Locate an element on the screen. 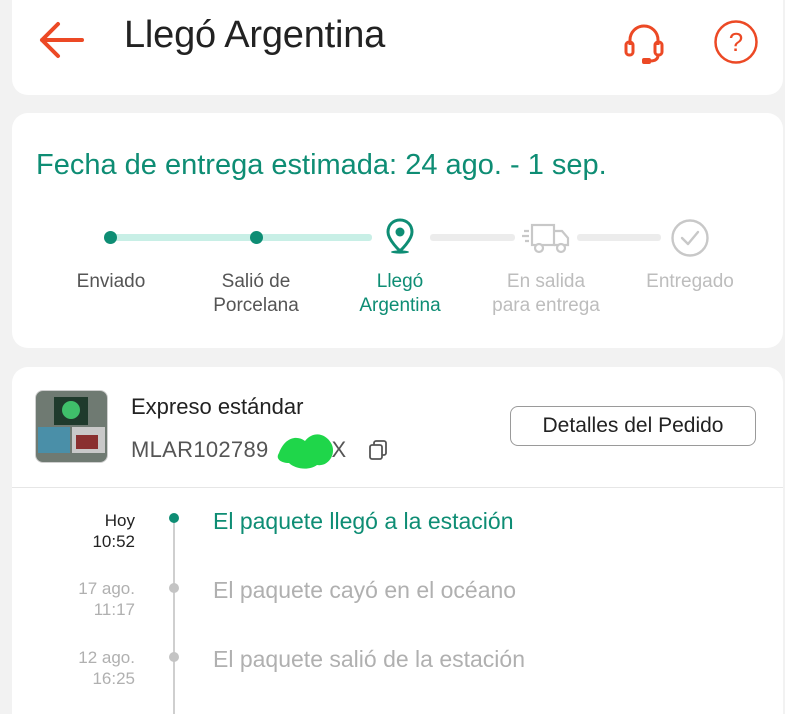 Image resolution: width=785 pixels, height=714 pixels. check-circle-icon is located at coordinates (690, 238).